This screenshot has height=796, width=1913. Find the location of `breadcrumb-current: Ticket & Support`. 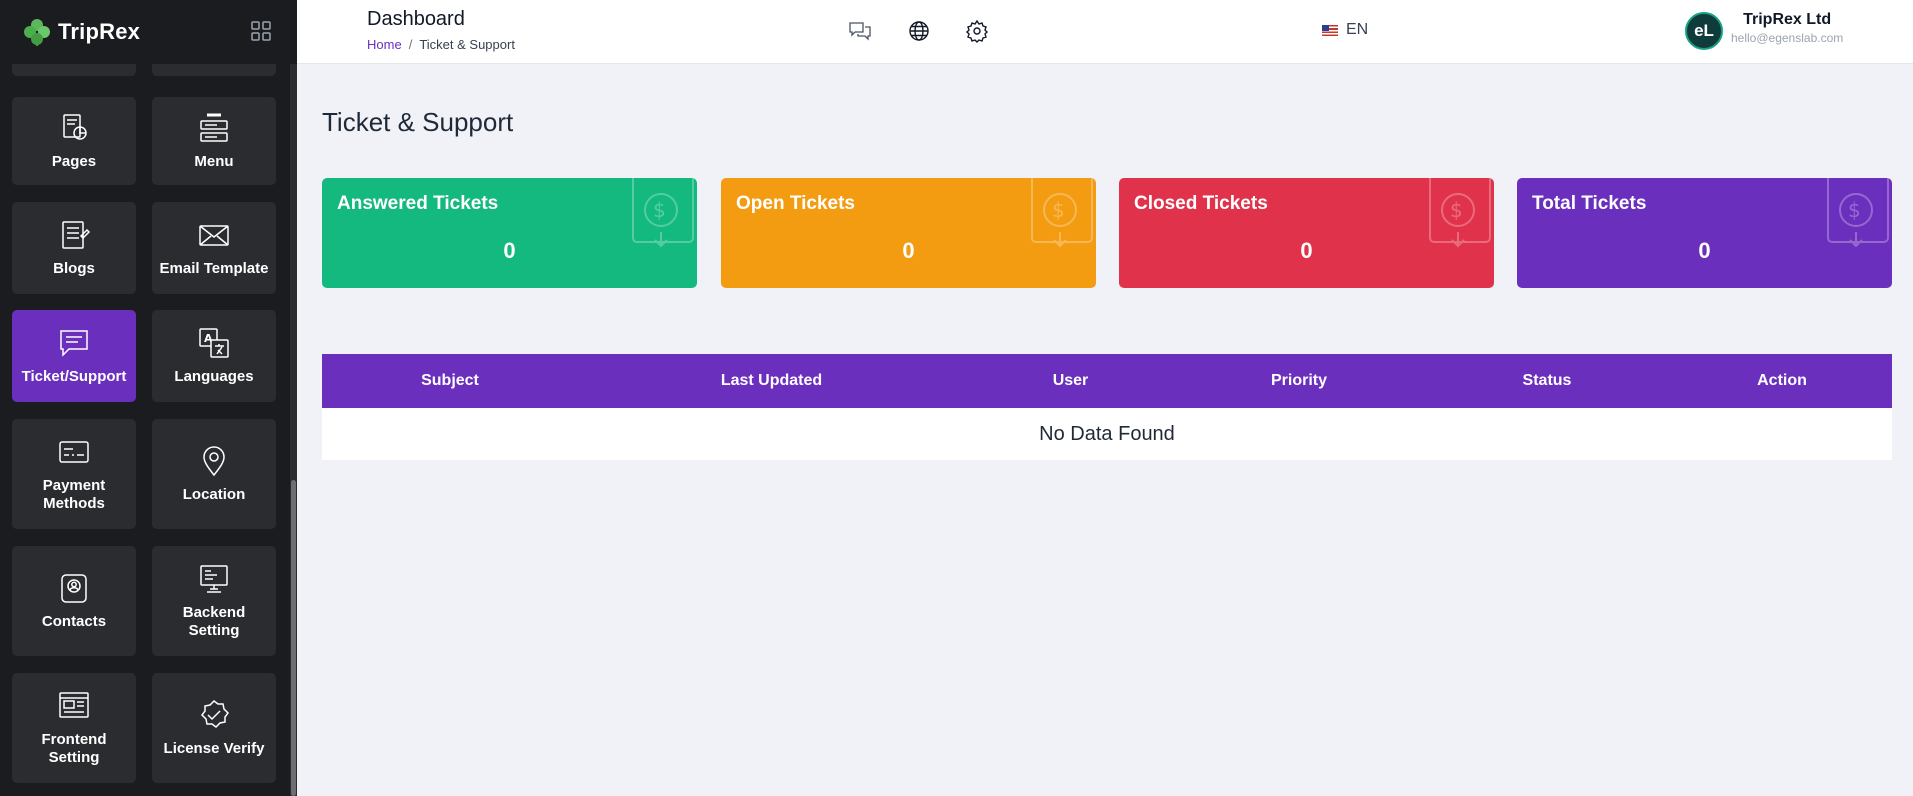

breadcrumb-current: Ticket & Support is located at coordinates (467, 44).